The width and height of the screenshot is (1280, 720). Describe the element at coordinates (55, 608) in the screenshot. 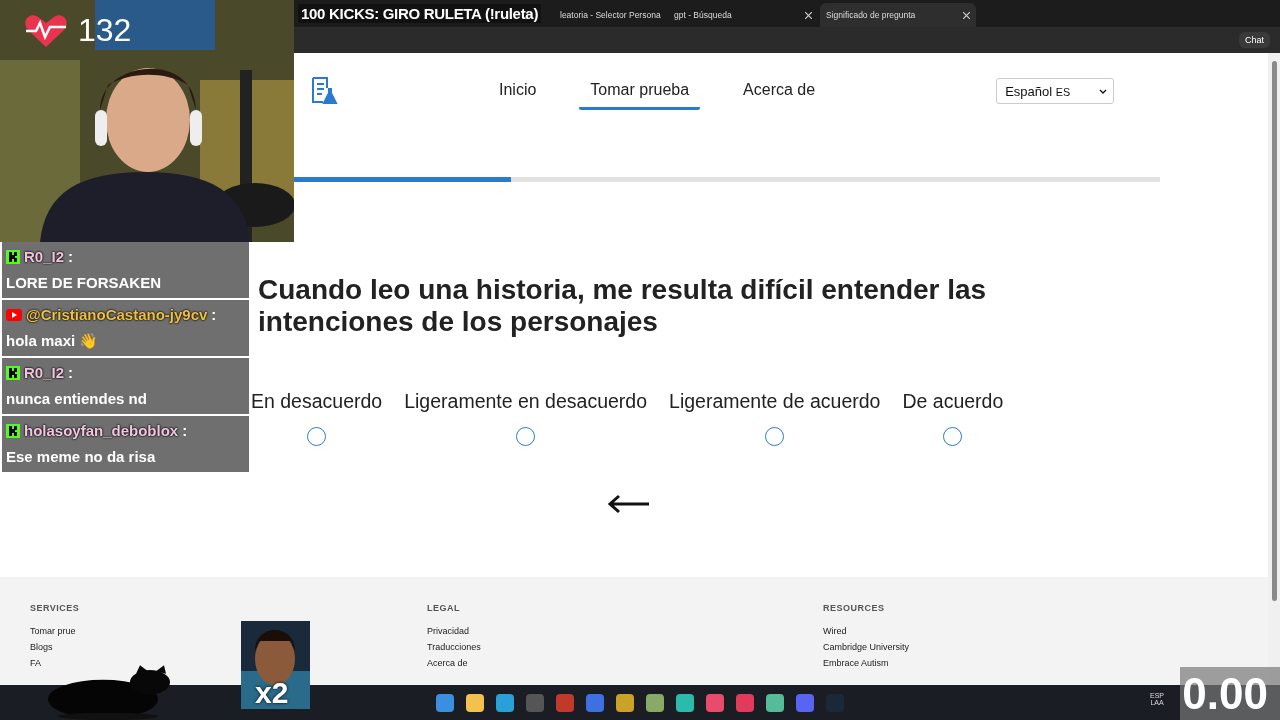

I see `footer-heading: SERVICES` at that location.